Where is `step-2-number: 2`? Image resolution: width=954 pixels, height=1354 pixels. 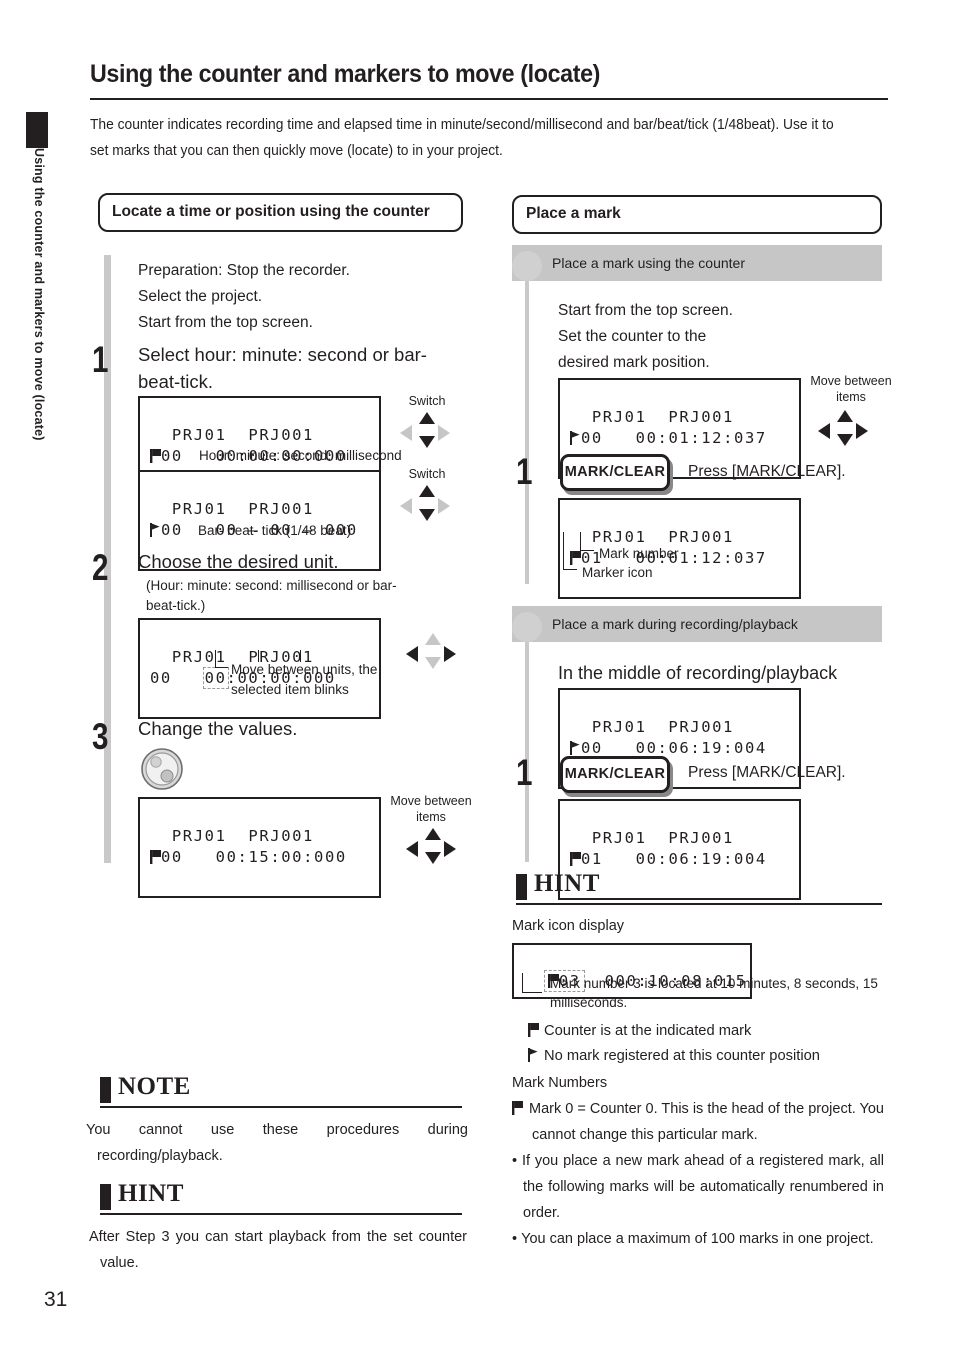
step-2-number: 2 is located at coordinates (100, 567).